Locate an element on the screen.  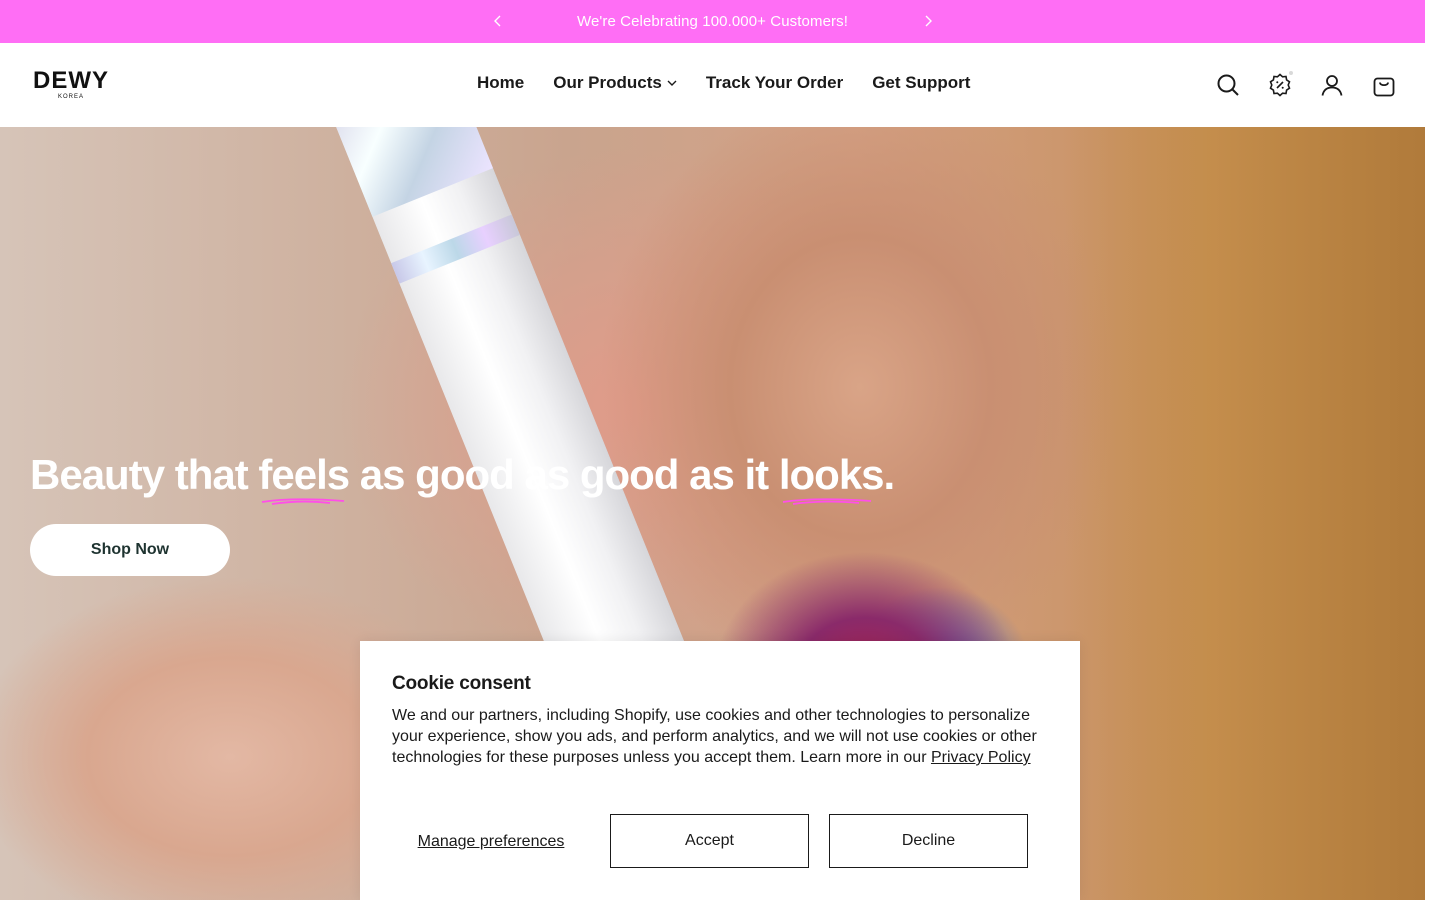
nav-get-support: Get Support is located at coordinates (921, 83).